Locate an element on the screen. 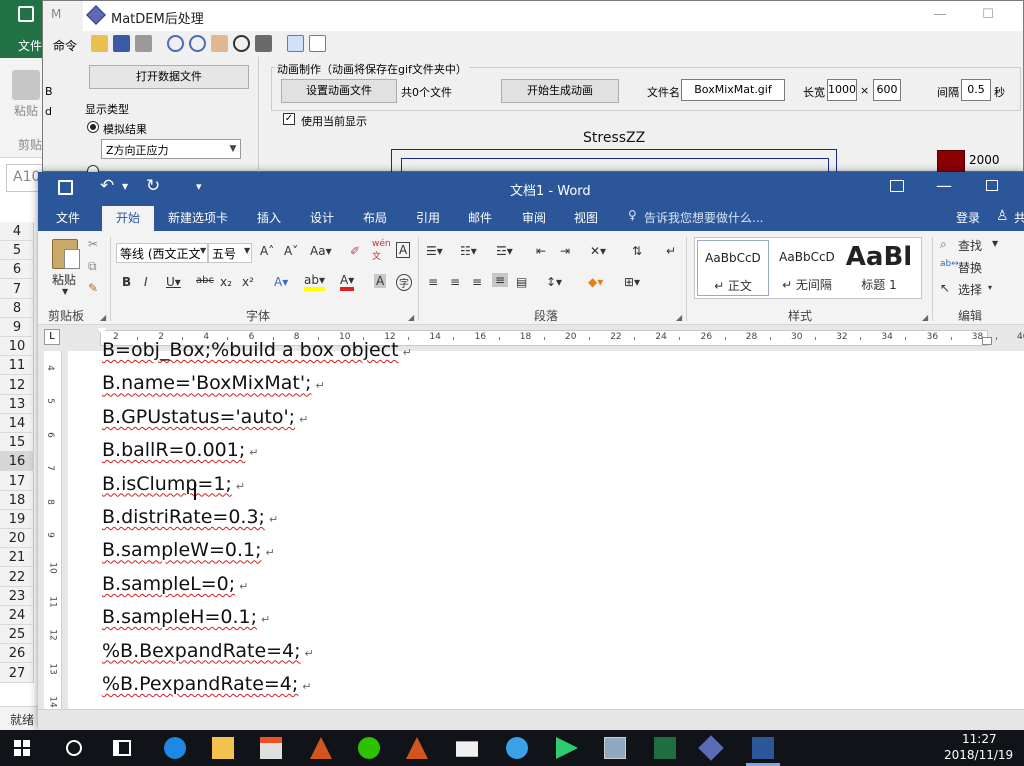 The width and height of the screenshot is (1024, 766). excel-row-header: 25 is located at coordinates (17, 635).